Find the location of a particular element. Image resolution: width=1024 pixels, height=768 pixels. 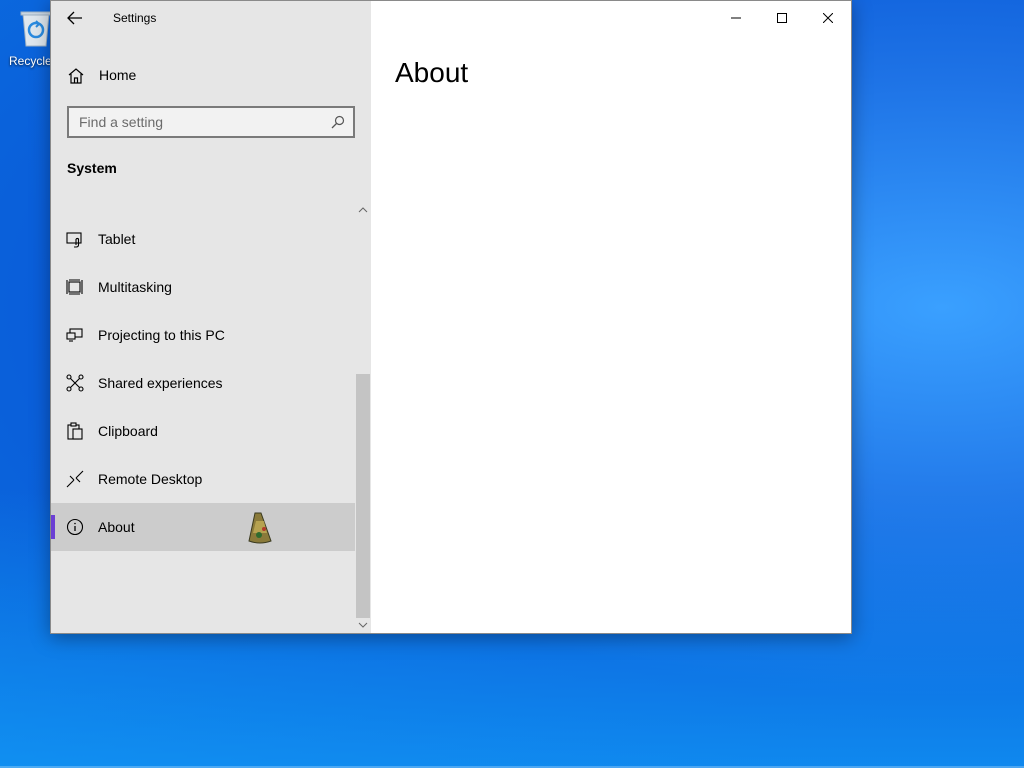

back-arrow-icon is located at coordinates (74, 18).